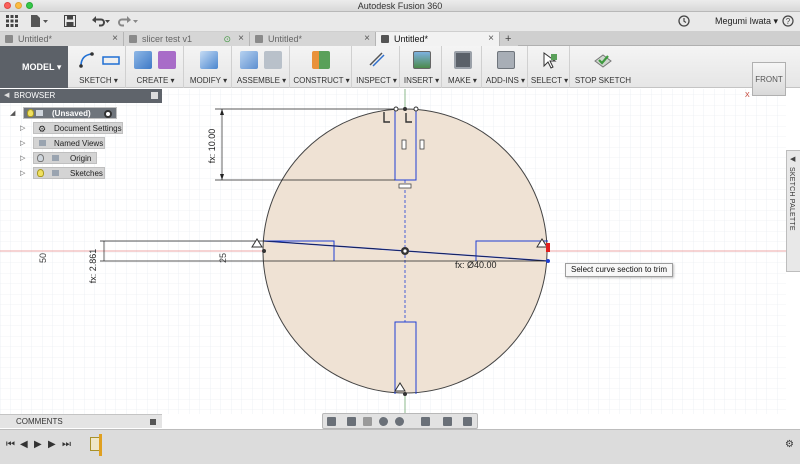  What do you see at coordinates (377, 60) in the screenshot?
I see `measure-icon` at bounding box center [377, 60].